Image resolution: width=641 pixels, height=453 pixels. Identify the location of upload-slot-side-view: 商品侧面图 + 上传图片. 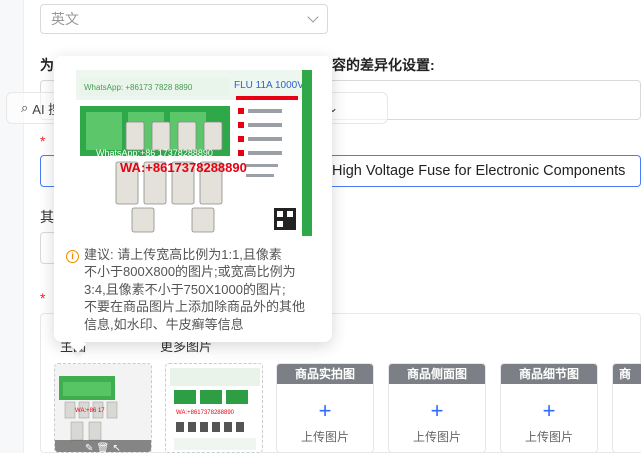
(437, 408).